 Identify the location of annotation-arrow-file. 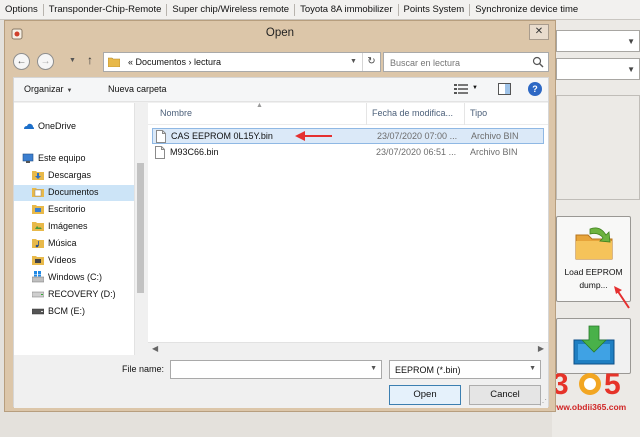
(313, 136).